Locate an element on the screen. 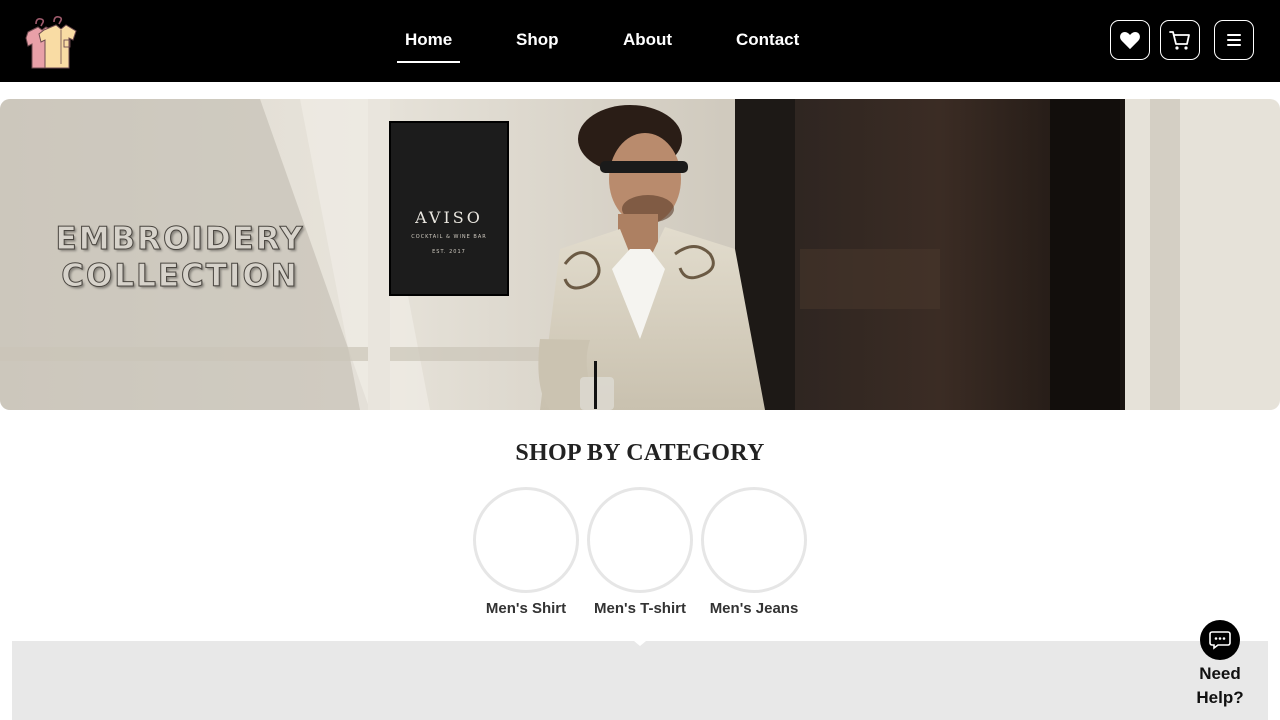 This screenshot has width=1280, height=720. category-mens-tshirt: Men's T-shirt is located at coordinates (640, 552).